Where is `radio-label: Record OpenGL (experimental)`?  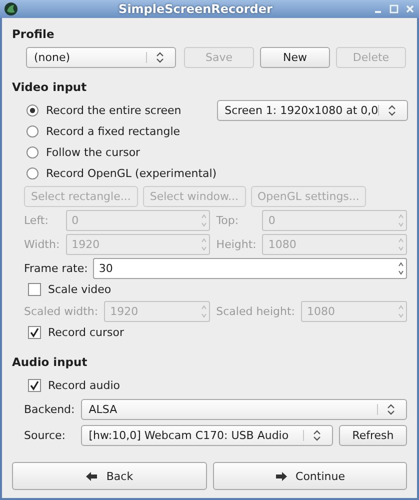 radio-label: Record OpenGL (experimental) is located at coordinates (131, 173).